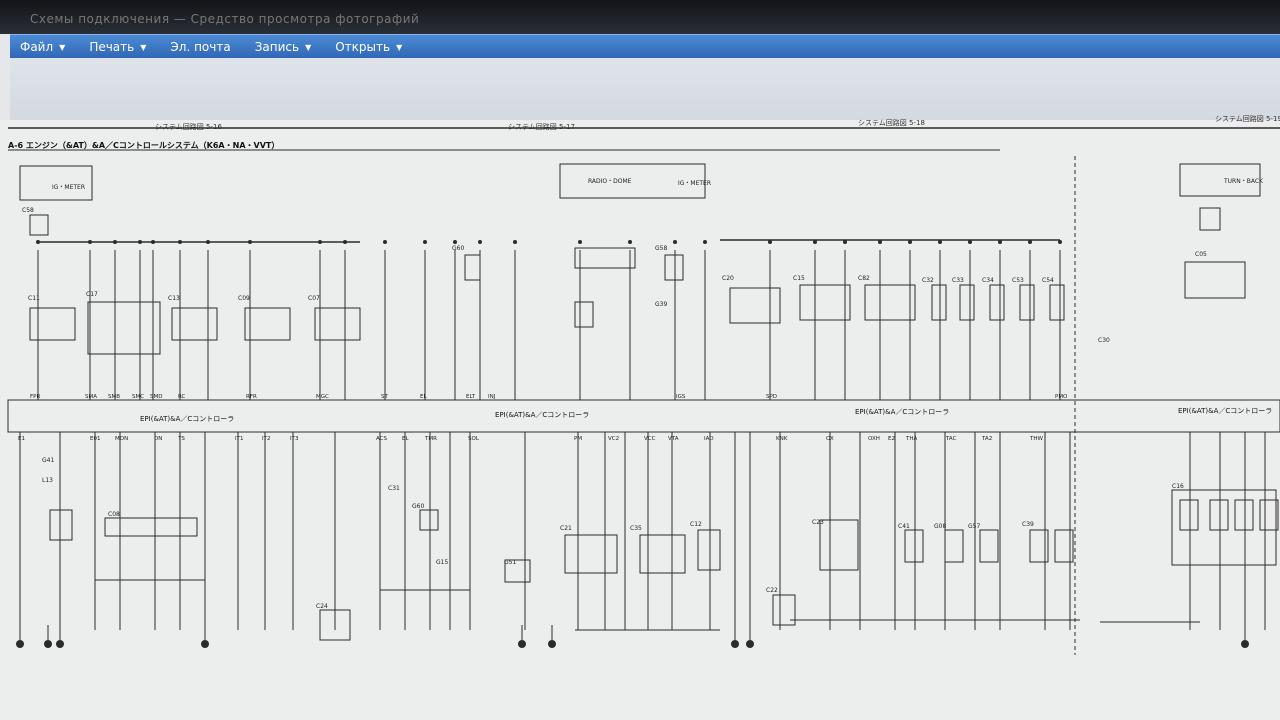 The image size is (1280, 720). Describe the element at coordinates (239, 439) in the screenshot. I see `ecu-pin-label: IT1` at that location.